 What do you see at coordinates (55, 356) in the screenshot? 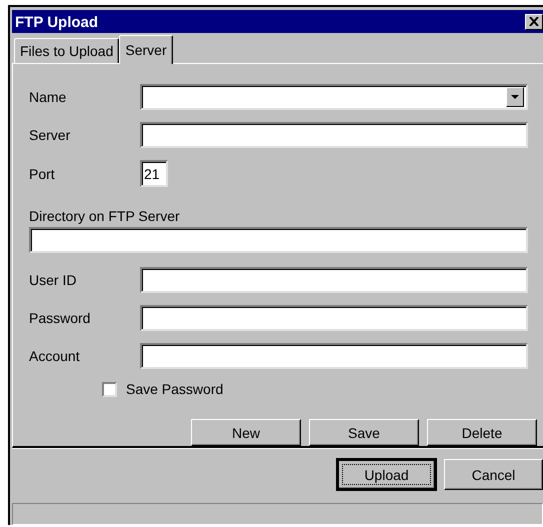
I see `field-label: Account` at bounding box center [55, 356].